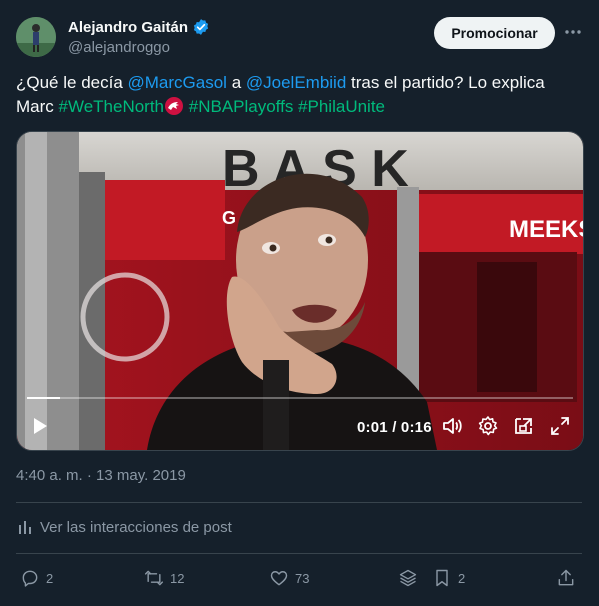  I want to click on settings-gear-icon, so click(488, 426).